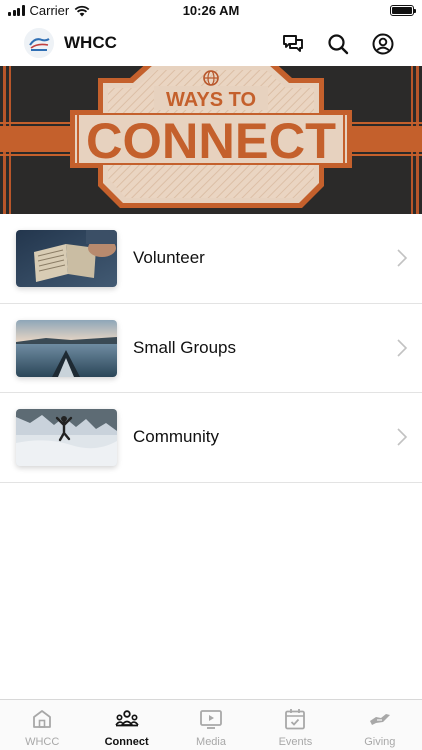 The width and height of the screenshot is (422, 750). What do you see at coordinates (126, 718) in the screenshot?
I see `people-icon` at bounding box center [126, 718].